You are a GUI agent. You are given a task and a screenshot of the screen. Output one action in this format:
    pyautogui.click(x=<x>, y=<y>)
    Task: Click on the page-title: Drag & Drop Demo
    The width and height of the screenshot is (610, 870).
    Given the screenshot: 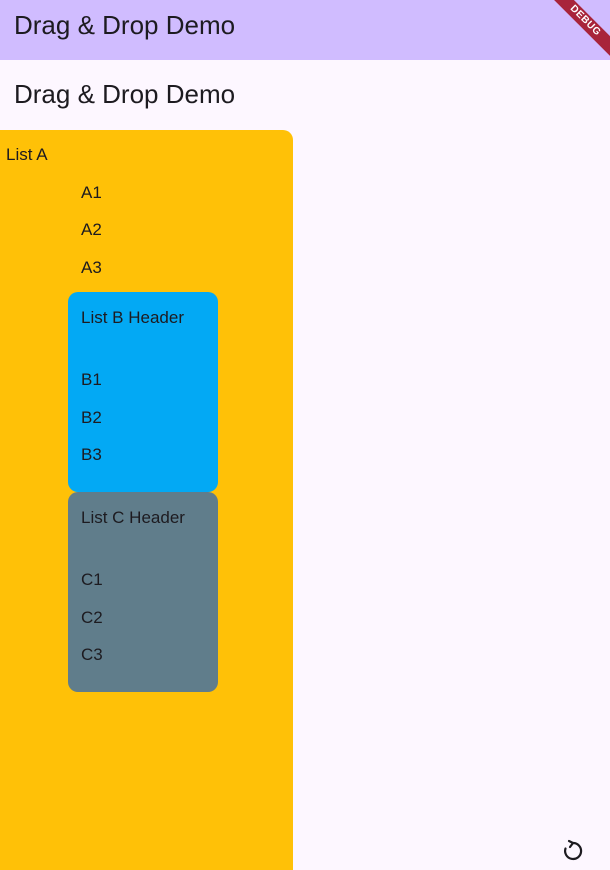 What is the action you would take?
    pyautogui.click(x=125, y=94)
    